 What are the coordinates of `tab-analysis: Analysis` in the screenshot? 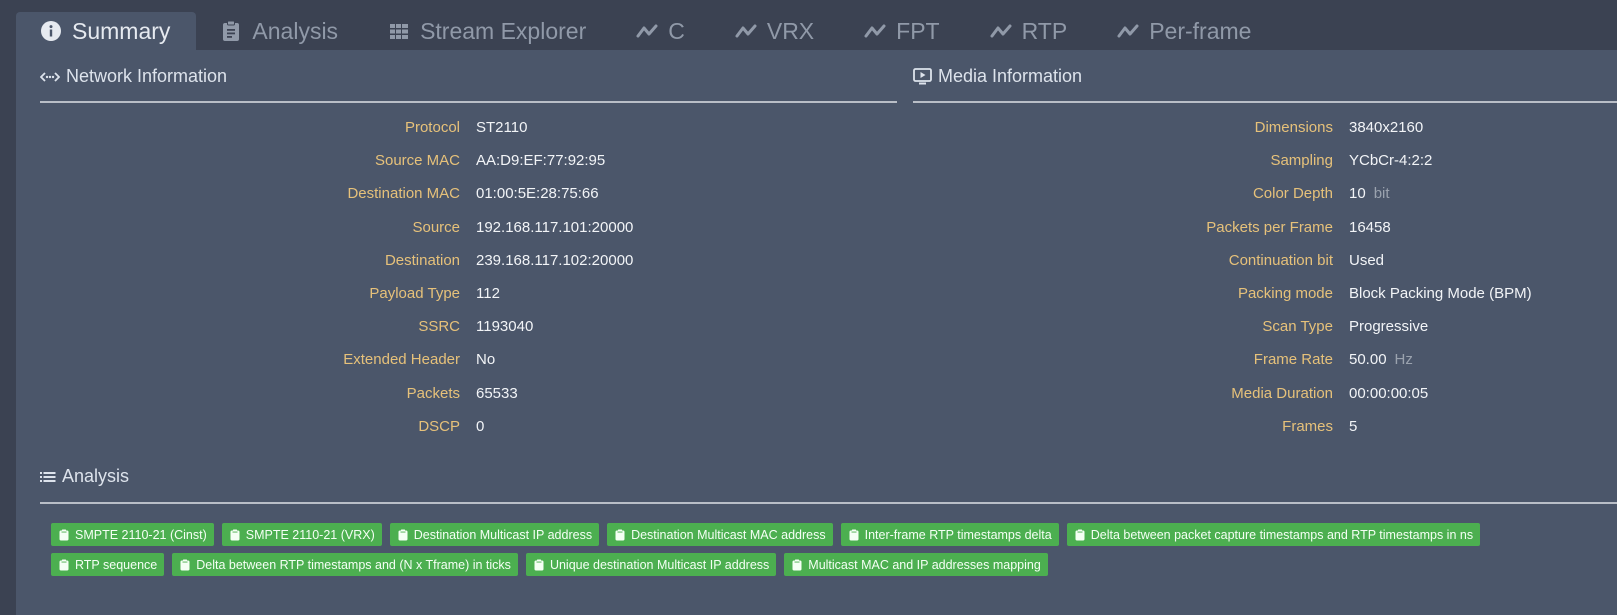 It's located at (280, 31).